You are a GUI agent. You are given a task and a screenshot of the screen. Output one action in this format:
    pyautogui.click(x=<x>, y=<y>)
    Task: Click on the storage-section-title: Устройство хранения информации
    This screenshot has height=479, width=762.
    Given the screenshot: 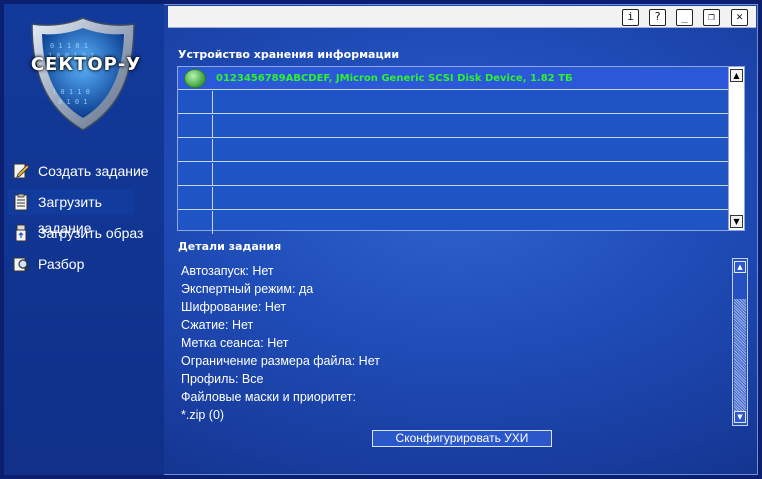 What is the action you would take?
    pyautogui.click(x=289, y=54)
    